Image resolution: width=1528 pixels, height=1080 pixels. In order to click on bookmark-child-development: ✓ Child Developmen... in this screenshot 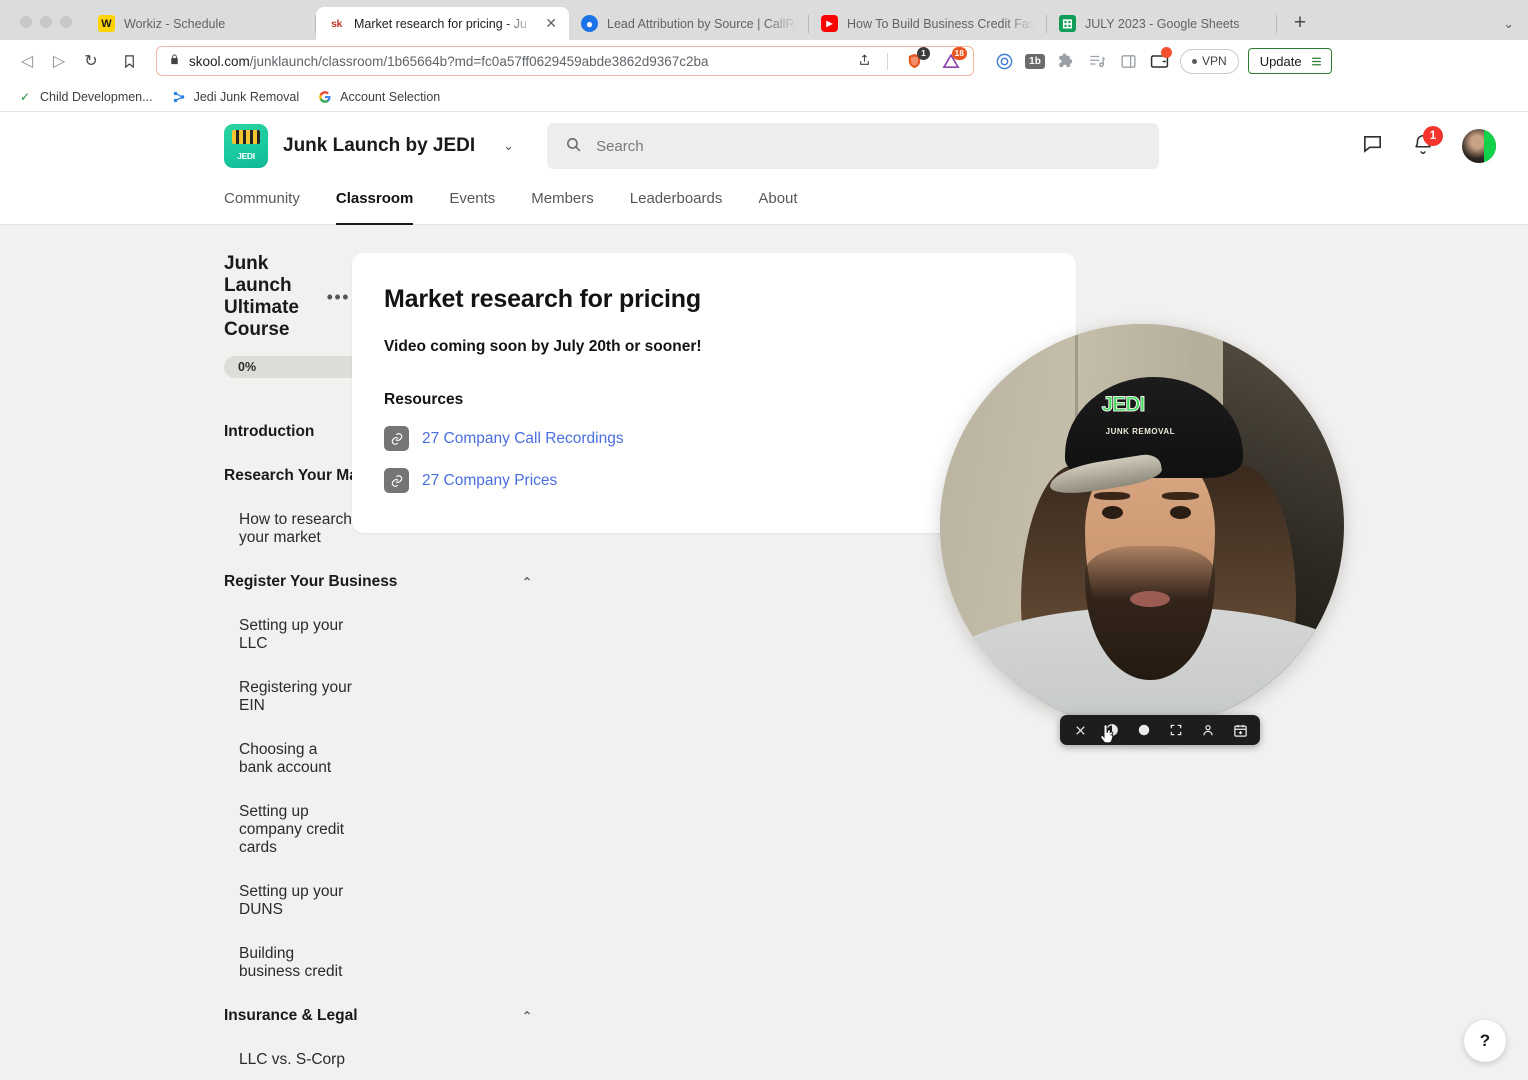, I will do `click(85, 97)`.